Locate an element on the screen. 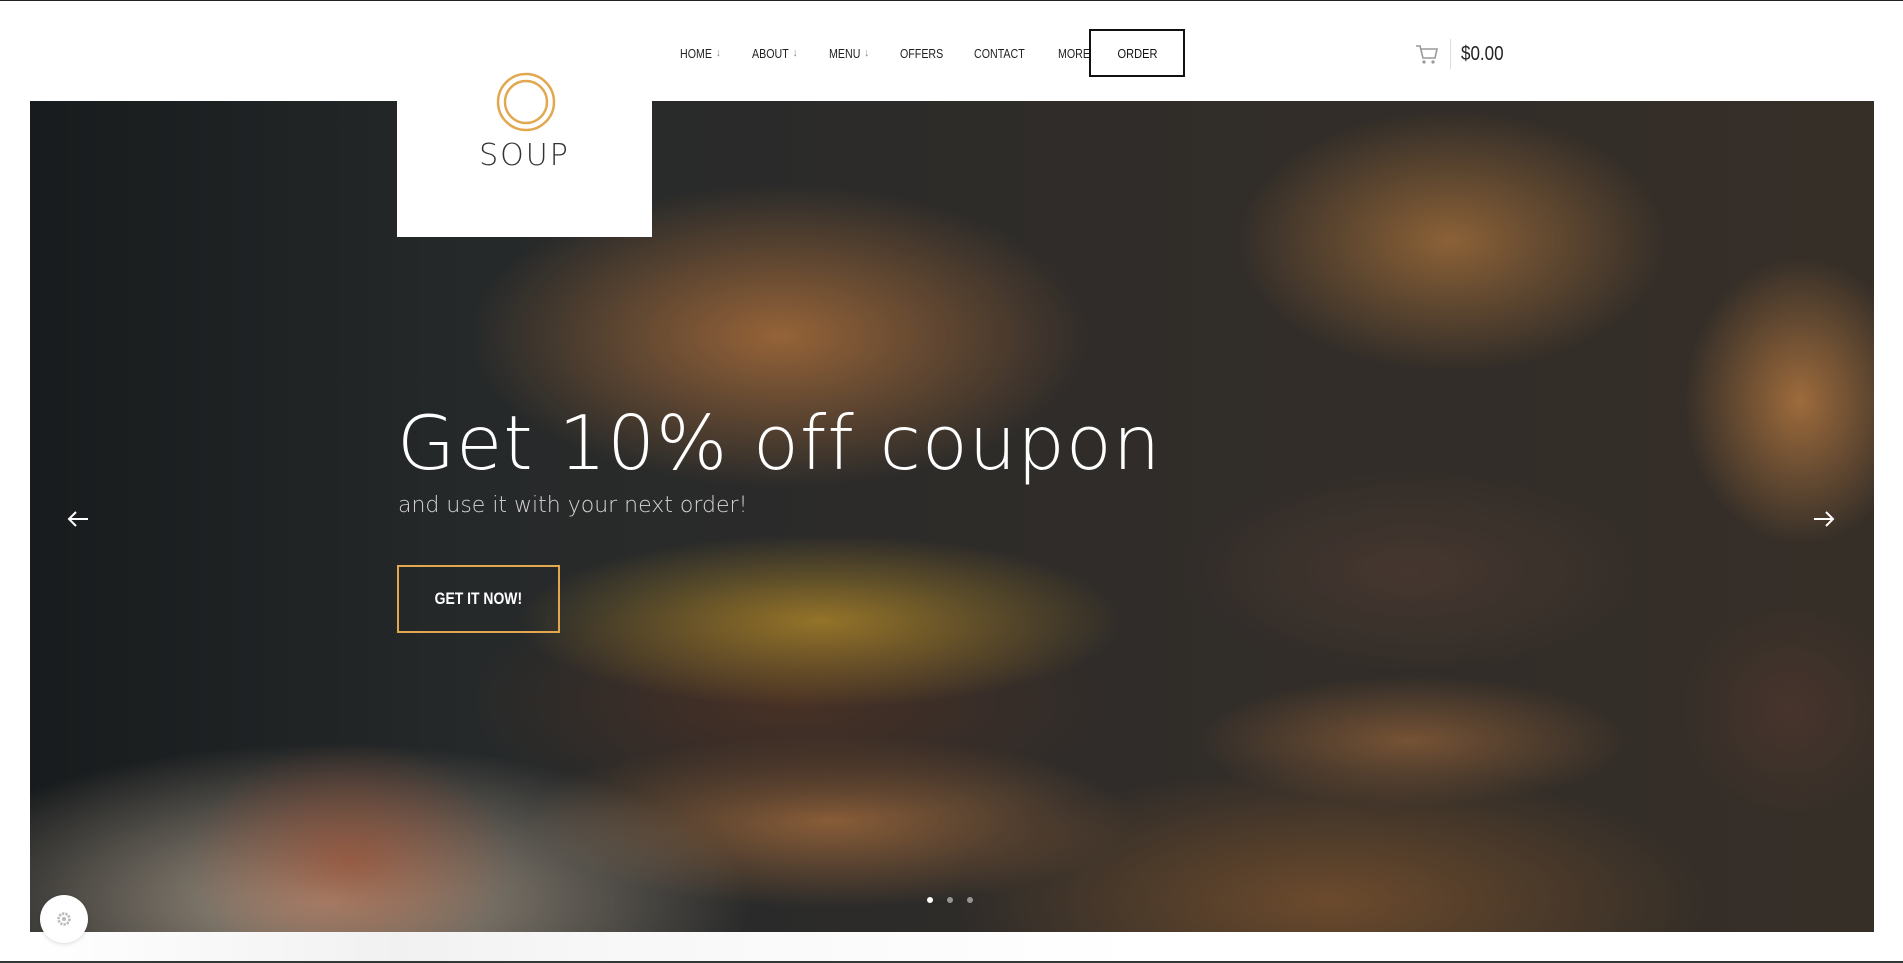  hero-title: Get 10% off coupon is located at coordinates (779, 443).